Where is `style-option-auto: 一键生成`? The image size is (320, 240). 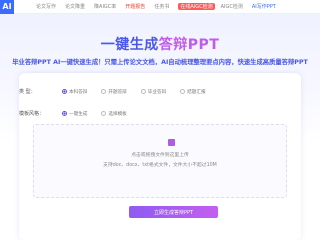 style-option-auto: 一键生成 is located at coordinates (74, 114).